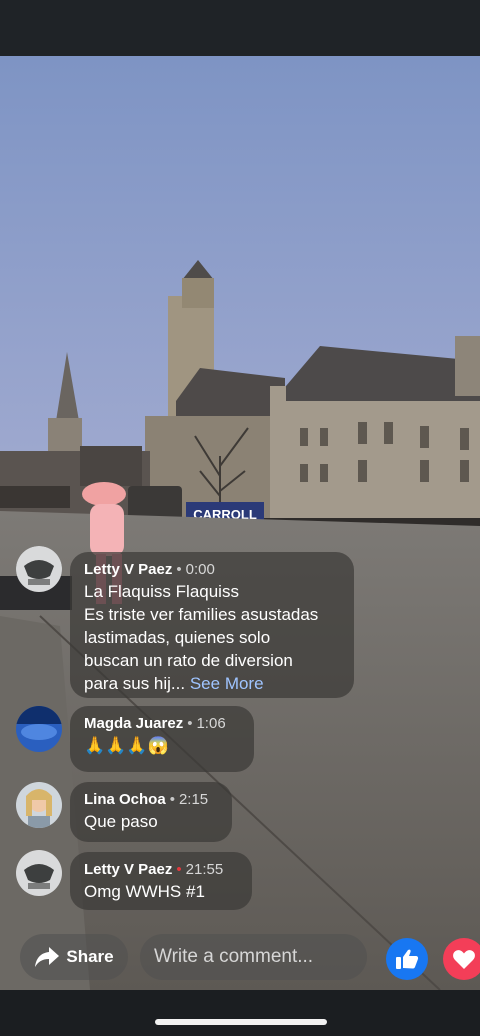 The width and height of the screenshot is (480, 1036). Describe the element at coordinates (126, 745) in the screenshot. I see `comment-text: 🙏🙏🙏😱` at that location.